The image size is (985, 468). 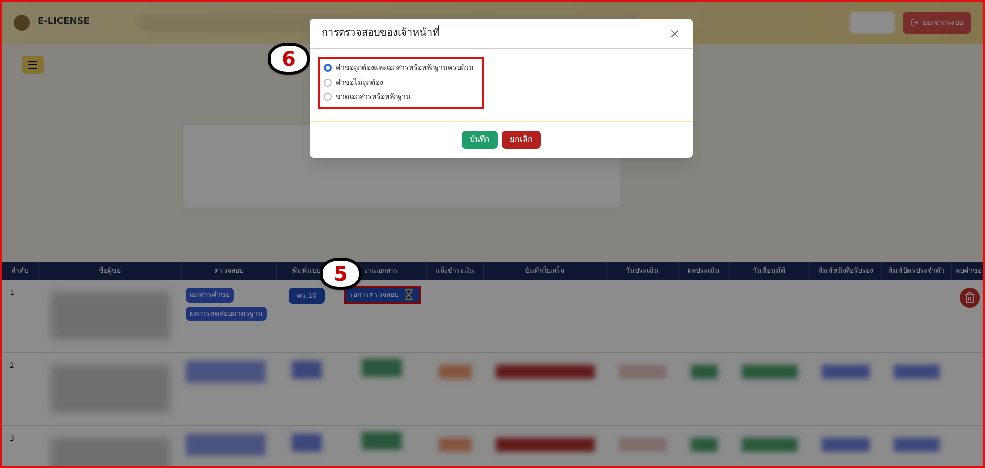 What do you see at coordinates (408, 295) in the screenshot?
I see `hourglass-icon` at bounding box center [408, 295].